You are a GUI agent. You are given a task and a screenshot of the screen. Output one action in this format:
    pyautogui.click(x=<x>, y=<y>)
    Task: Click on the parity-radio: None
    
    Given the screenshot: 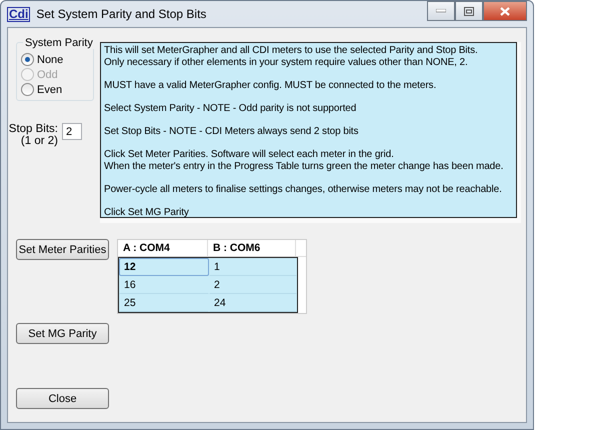 What is the action you would take?
    pyautogui.click(x=55, y=59)
    